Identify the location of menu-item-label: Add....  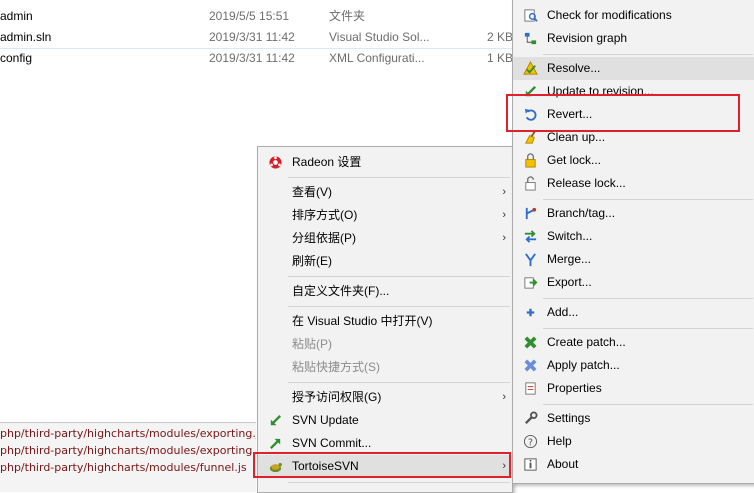
(563, 312).